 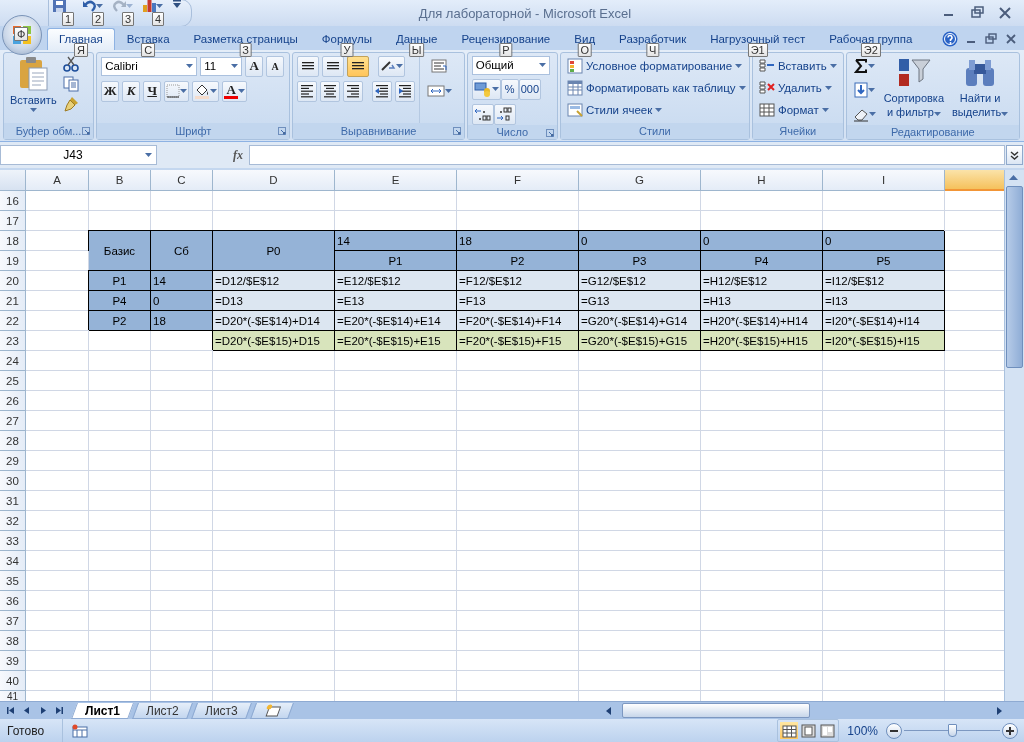 I want to click on font-size-field: 11, so click(x=221, y=66).